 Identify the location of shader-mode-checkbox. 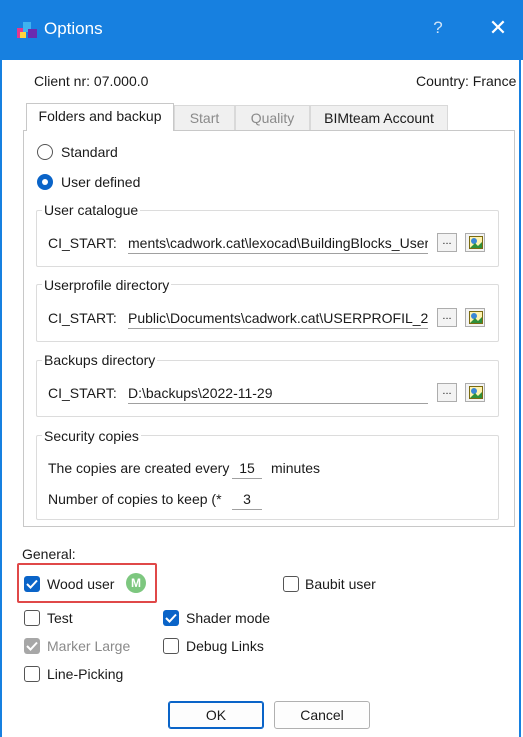
(171, 618).